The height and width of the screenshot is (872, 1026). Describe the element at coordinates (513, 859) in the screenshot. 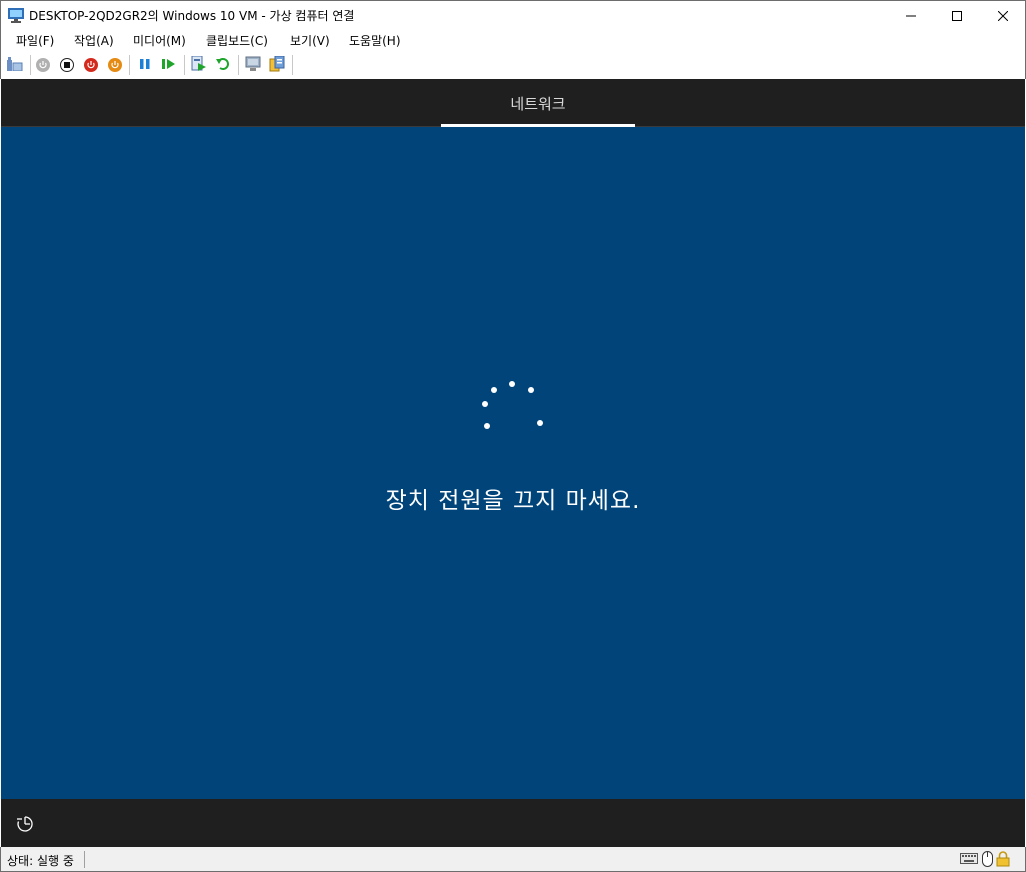

I see `status-bar: 상태: 실행 중` at that location.